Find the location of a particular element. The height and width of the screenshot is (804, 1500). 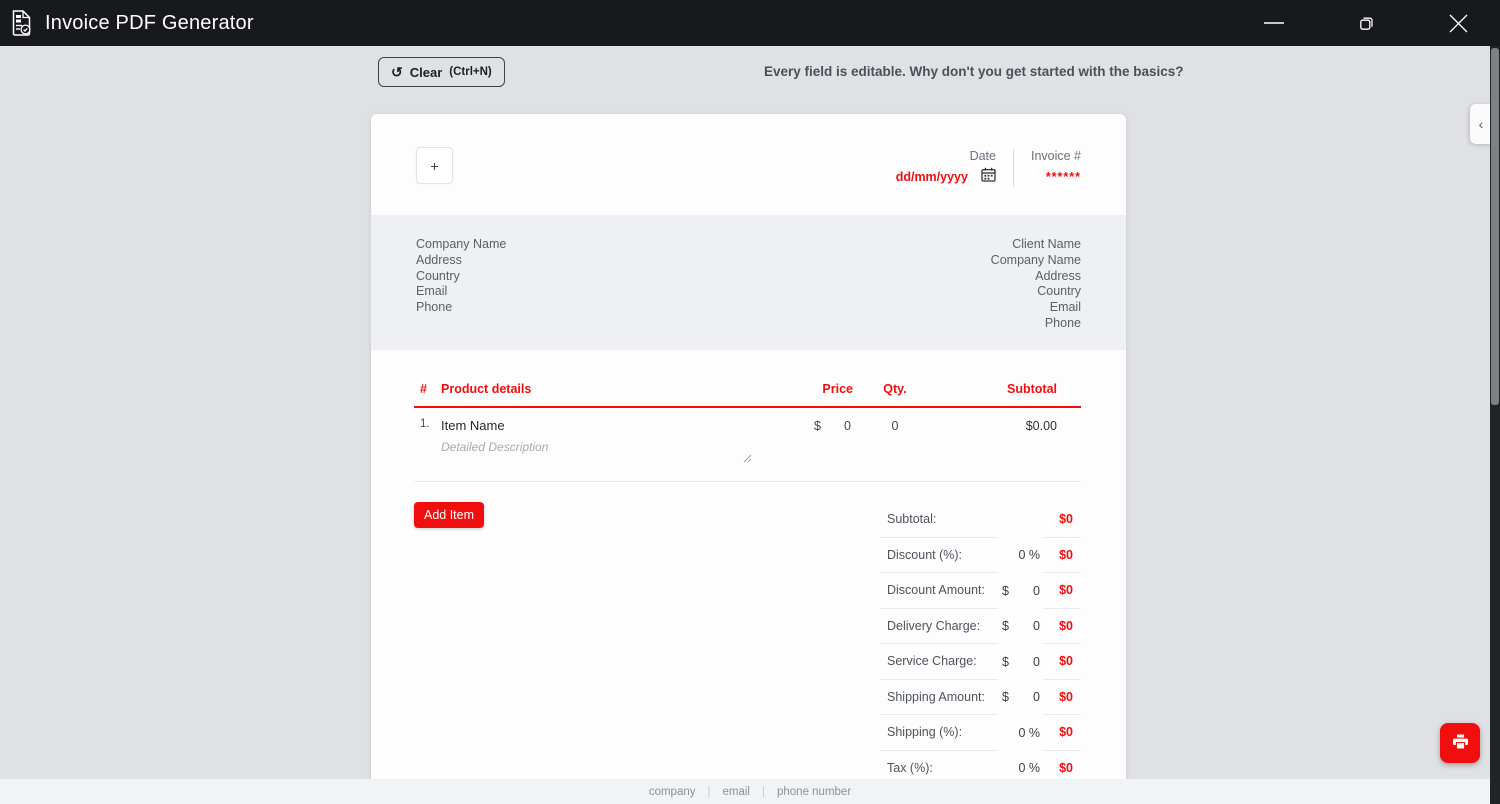

col-header-qty: Qty. is located at coordinates (895, 389).